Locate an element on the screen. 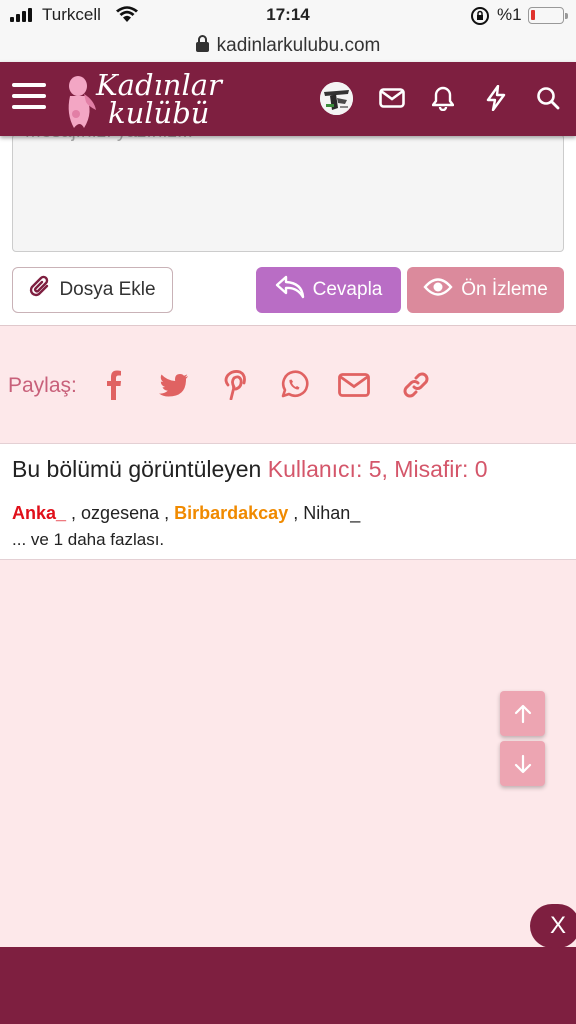 The width and height of the screenshot is (576, 1024). preview-button: Ön İzleme is located at coordinates (485, 290).